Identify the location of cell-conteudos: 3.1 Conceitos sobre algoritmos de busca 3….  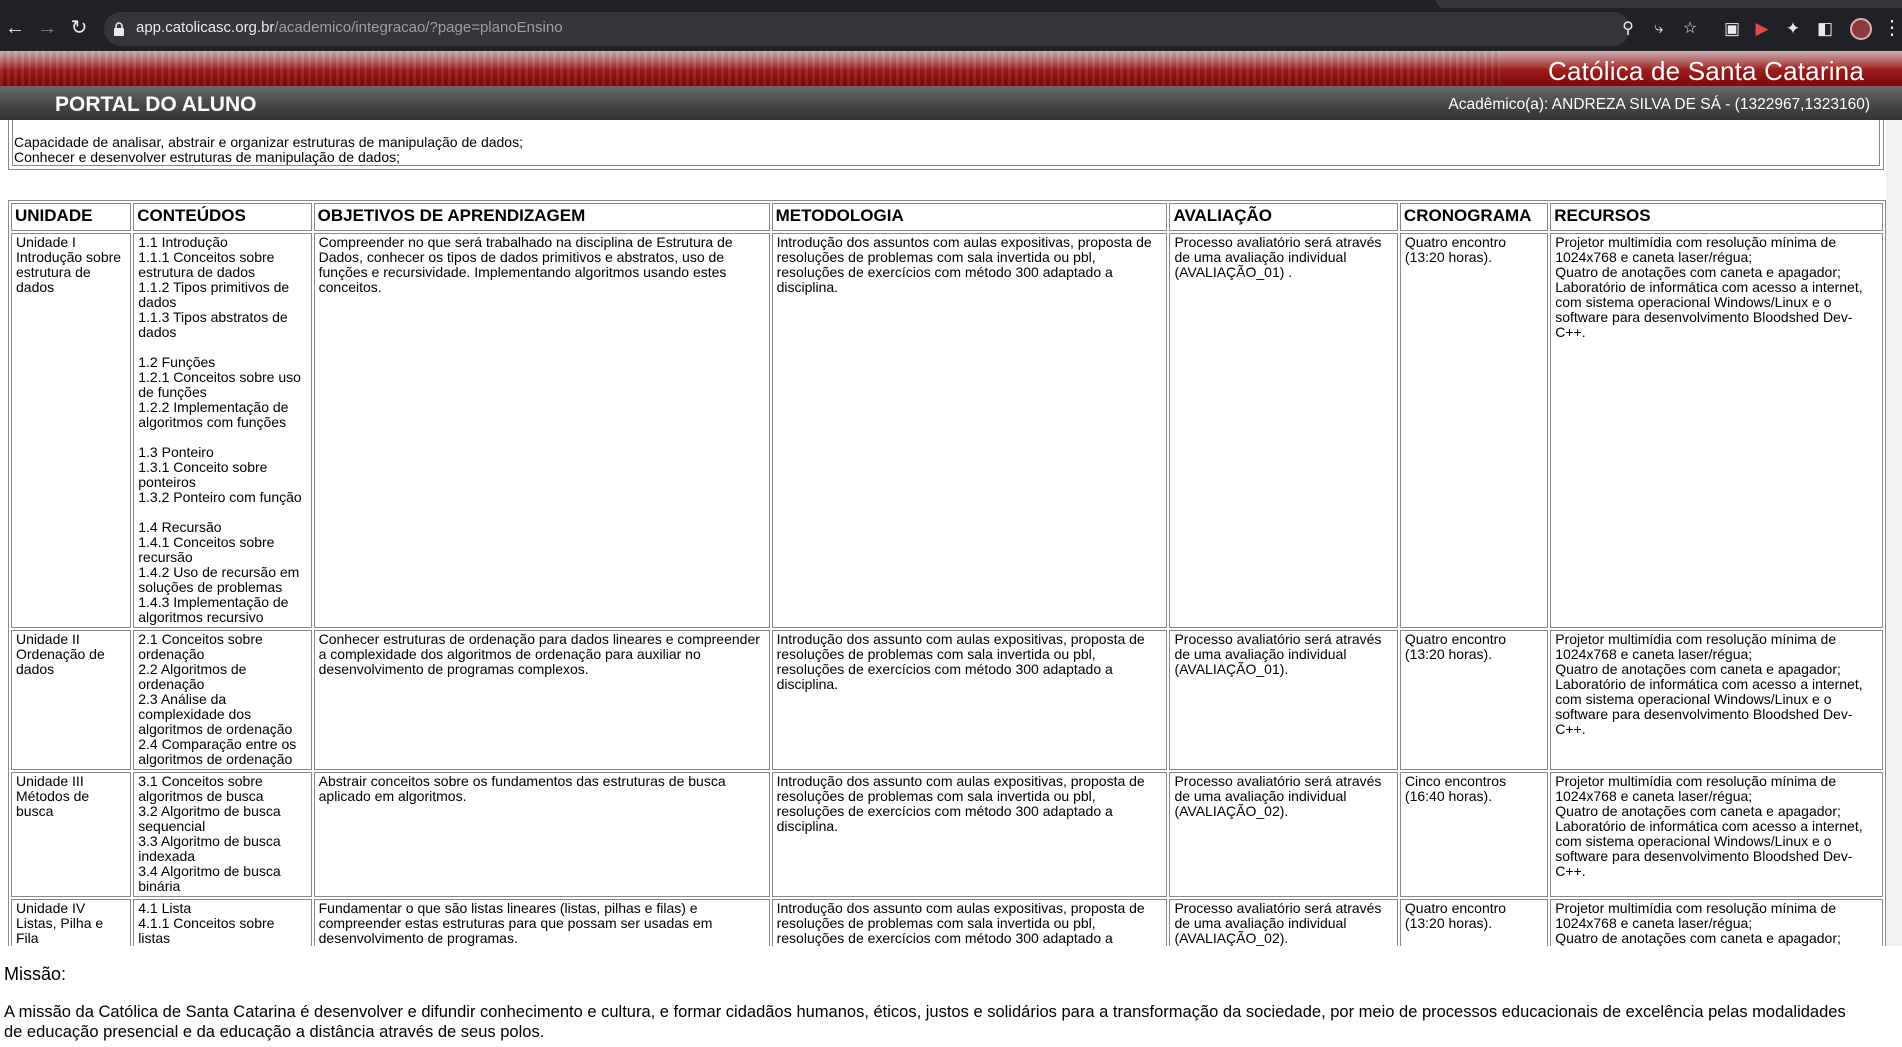
(222, 834).